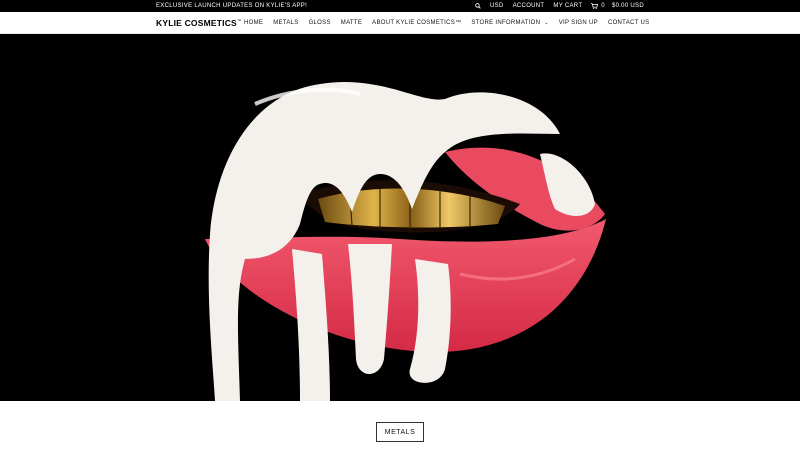 The width and height of the screenshot is (800, 450). Describe the element at coordinates (351, 23) in the screenshot. I see `nav-item-matte: MATTE` at that location.